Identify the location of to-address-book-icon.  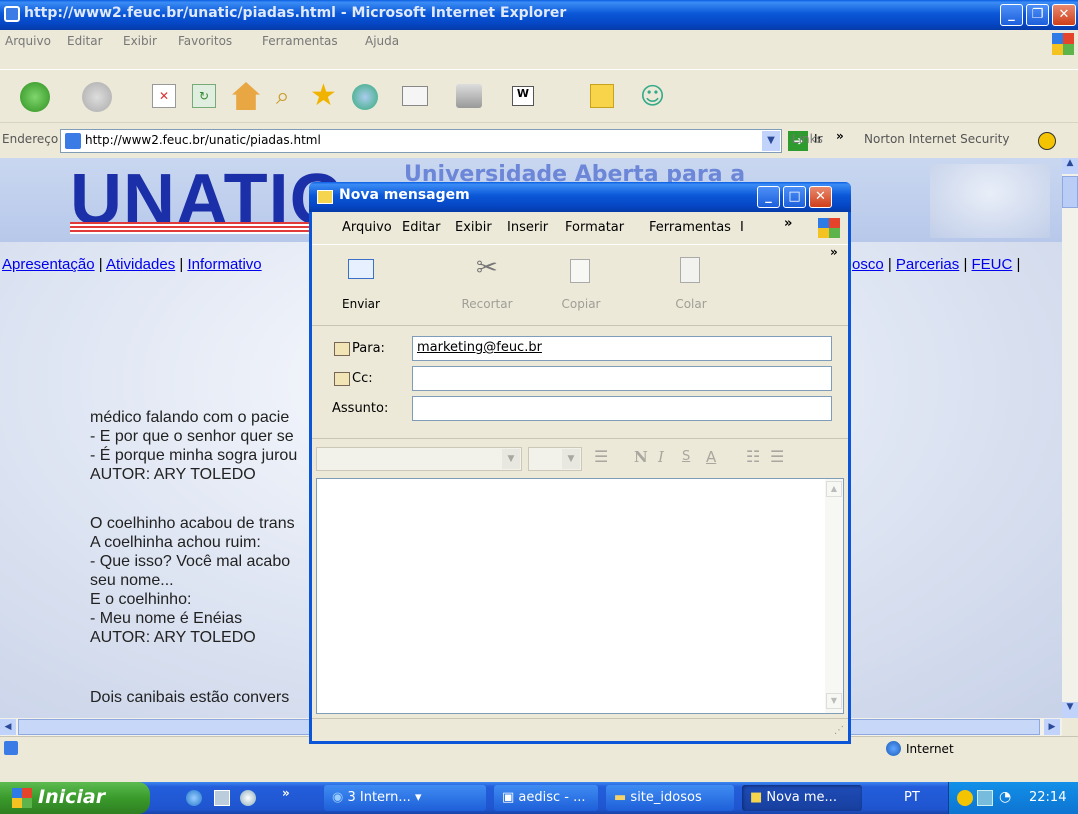
(342, 349).